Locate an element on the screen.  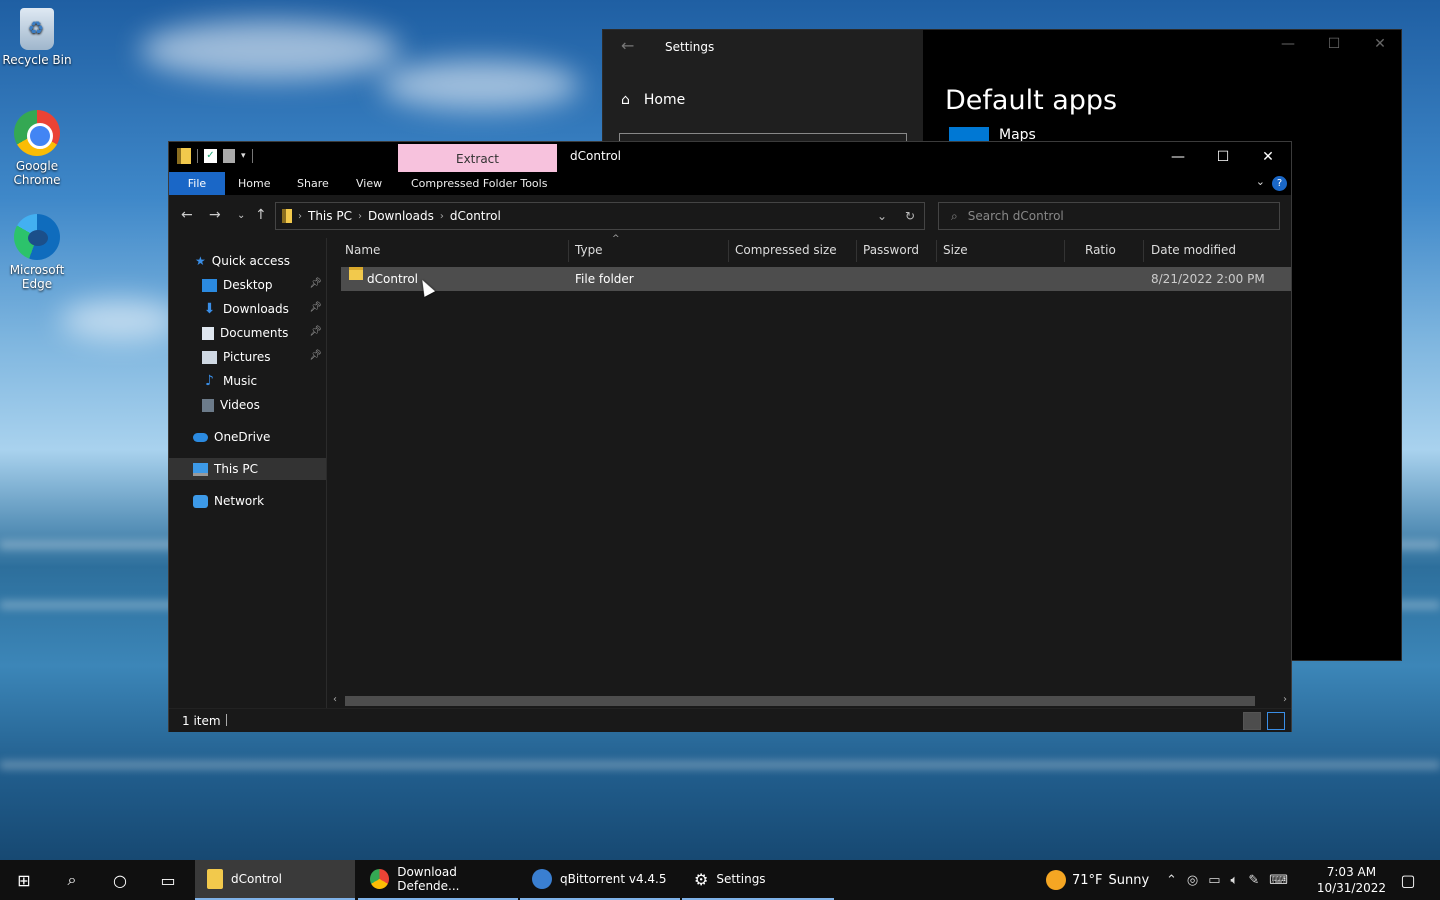
large-icons-view-icon is located at coordinates (1276, 721).